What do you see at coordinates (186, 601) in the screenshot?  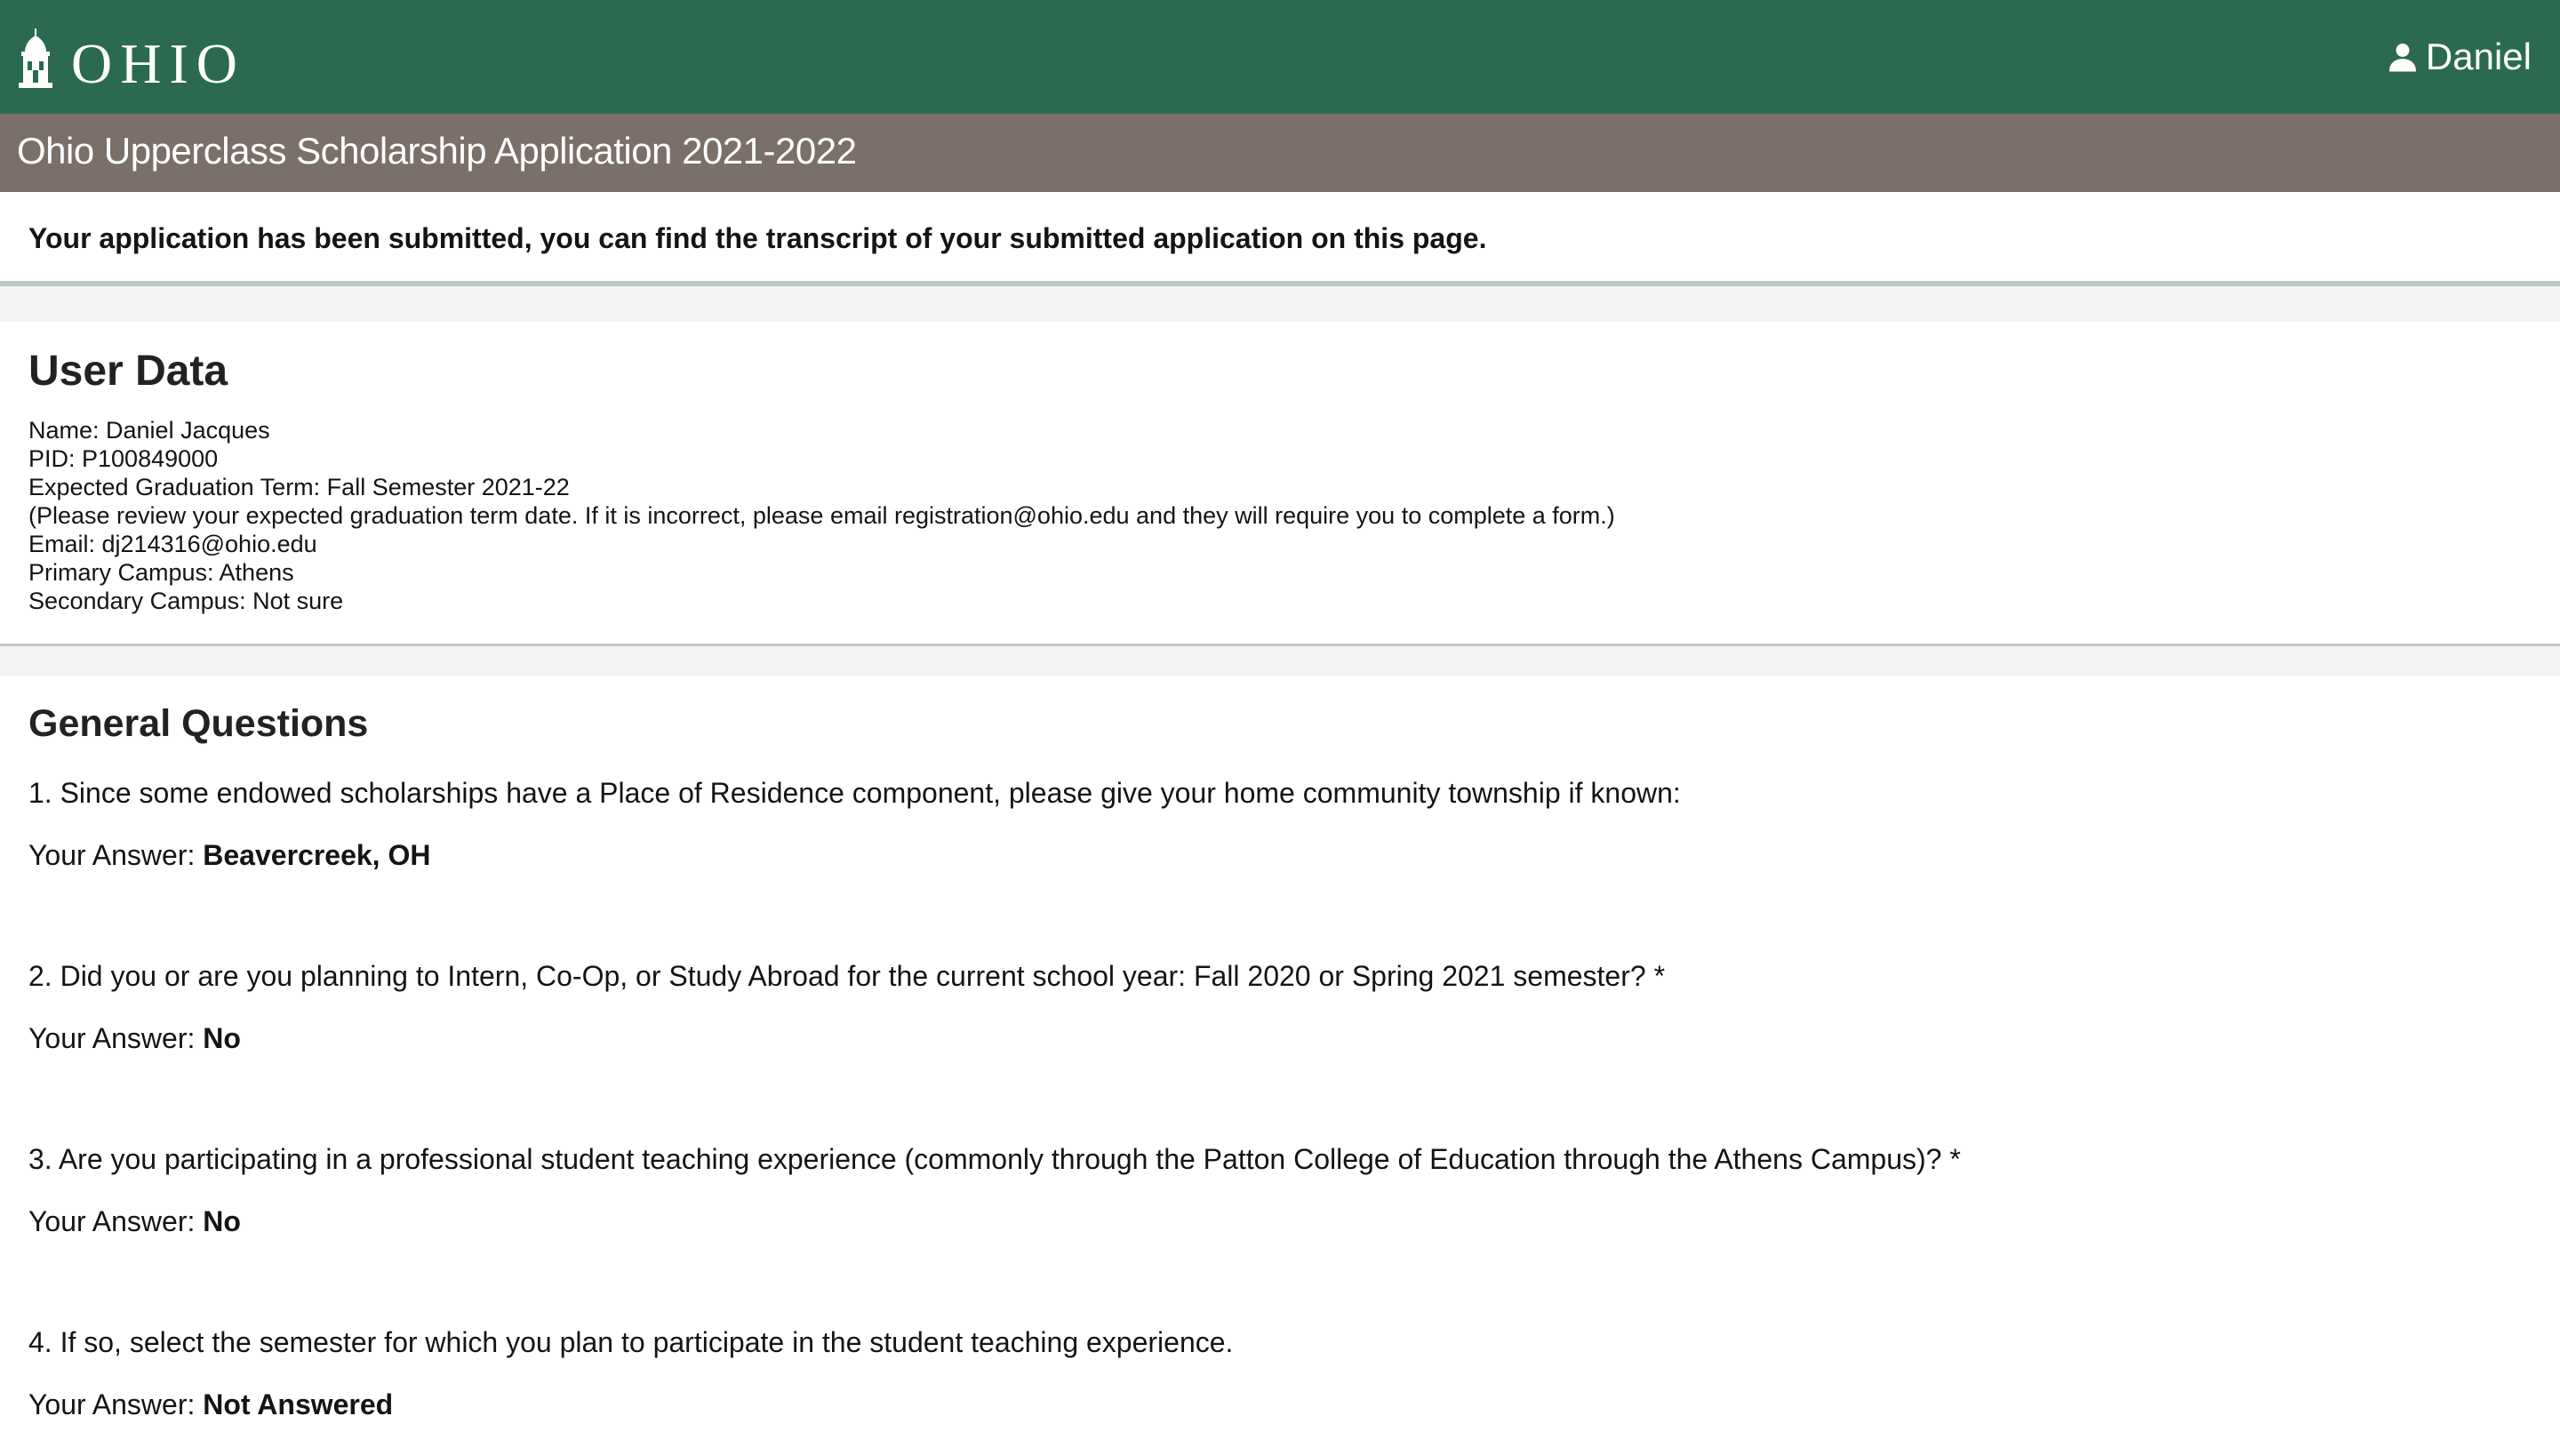 I see `secondary-campus-line: Secondary Campus: Not sure` at bounding box center [186, 601].